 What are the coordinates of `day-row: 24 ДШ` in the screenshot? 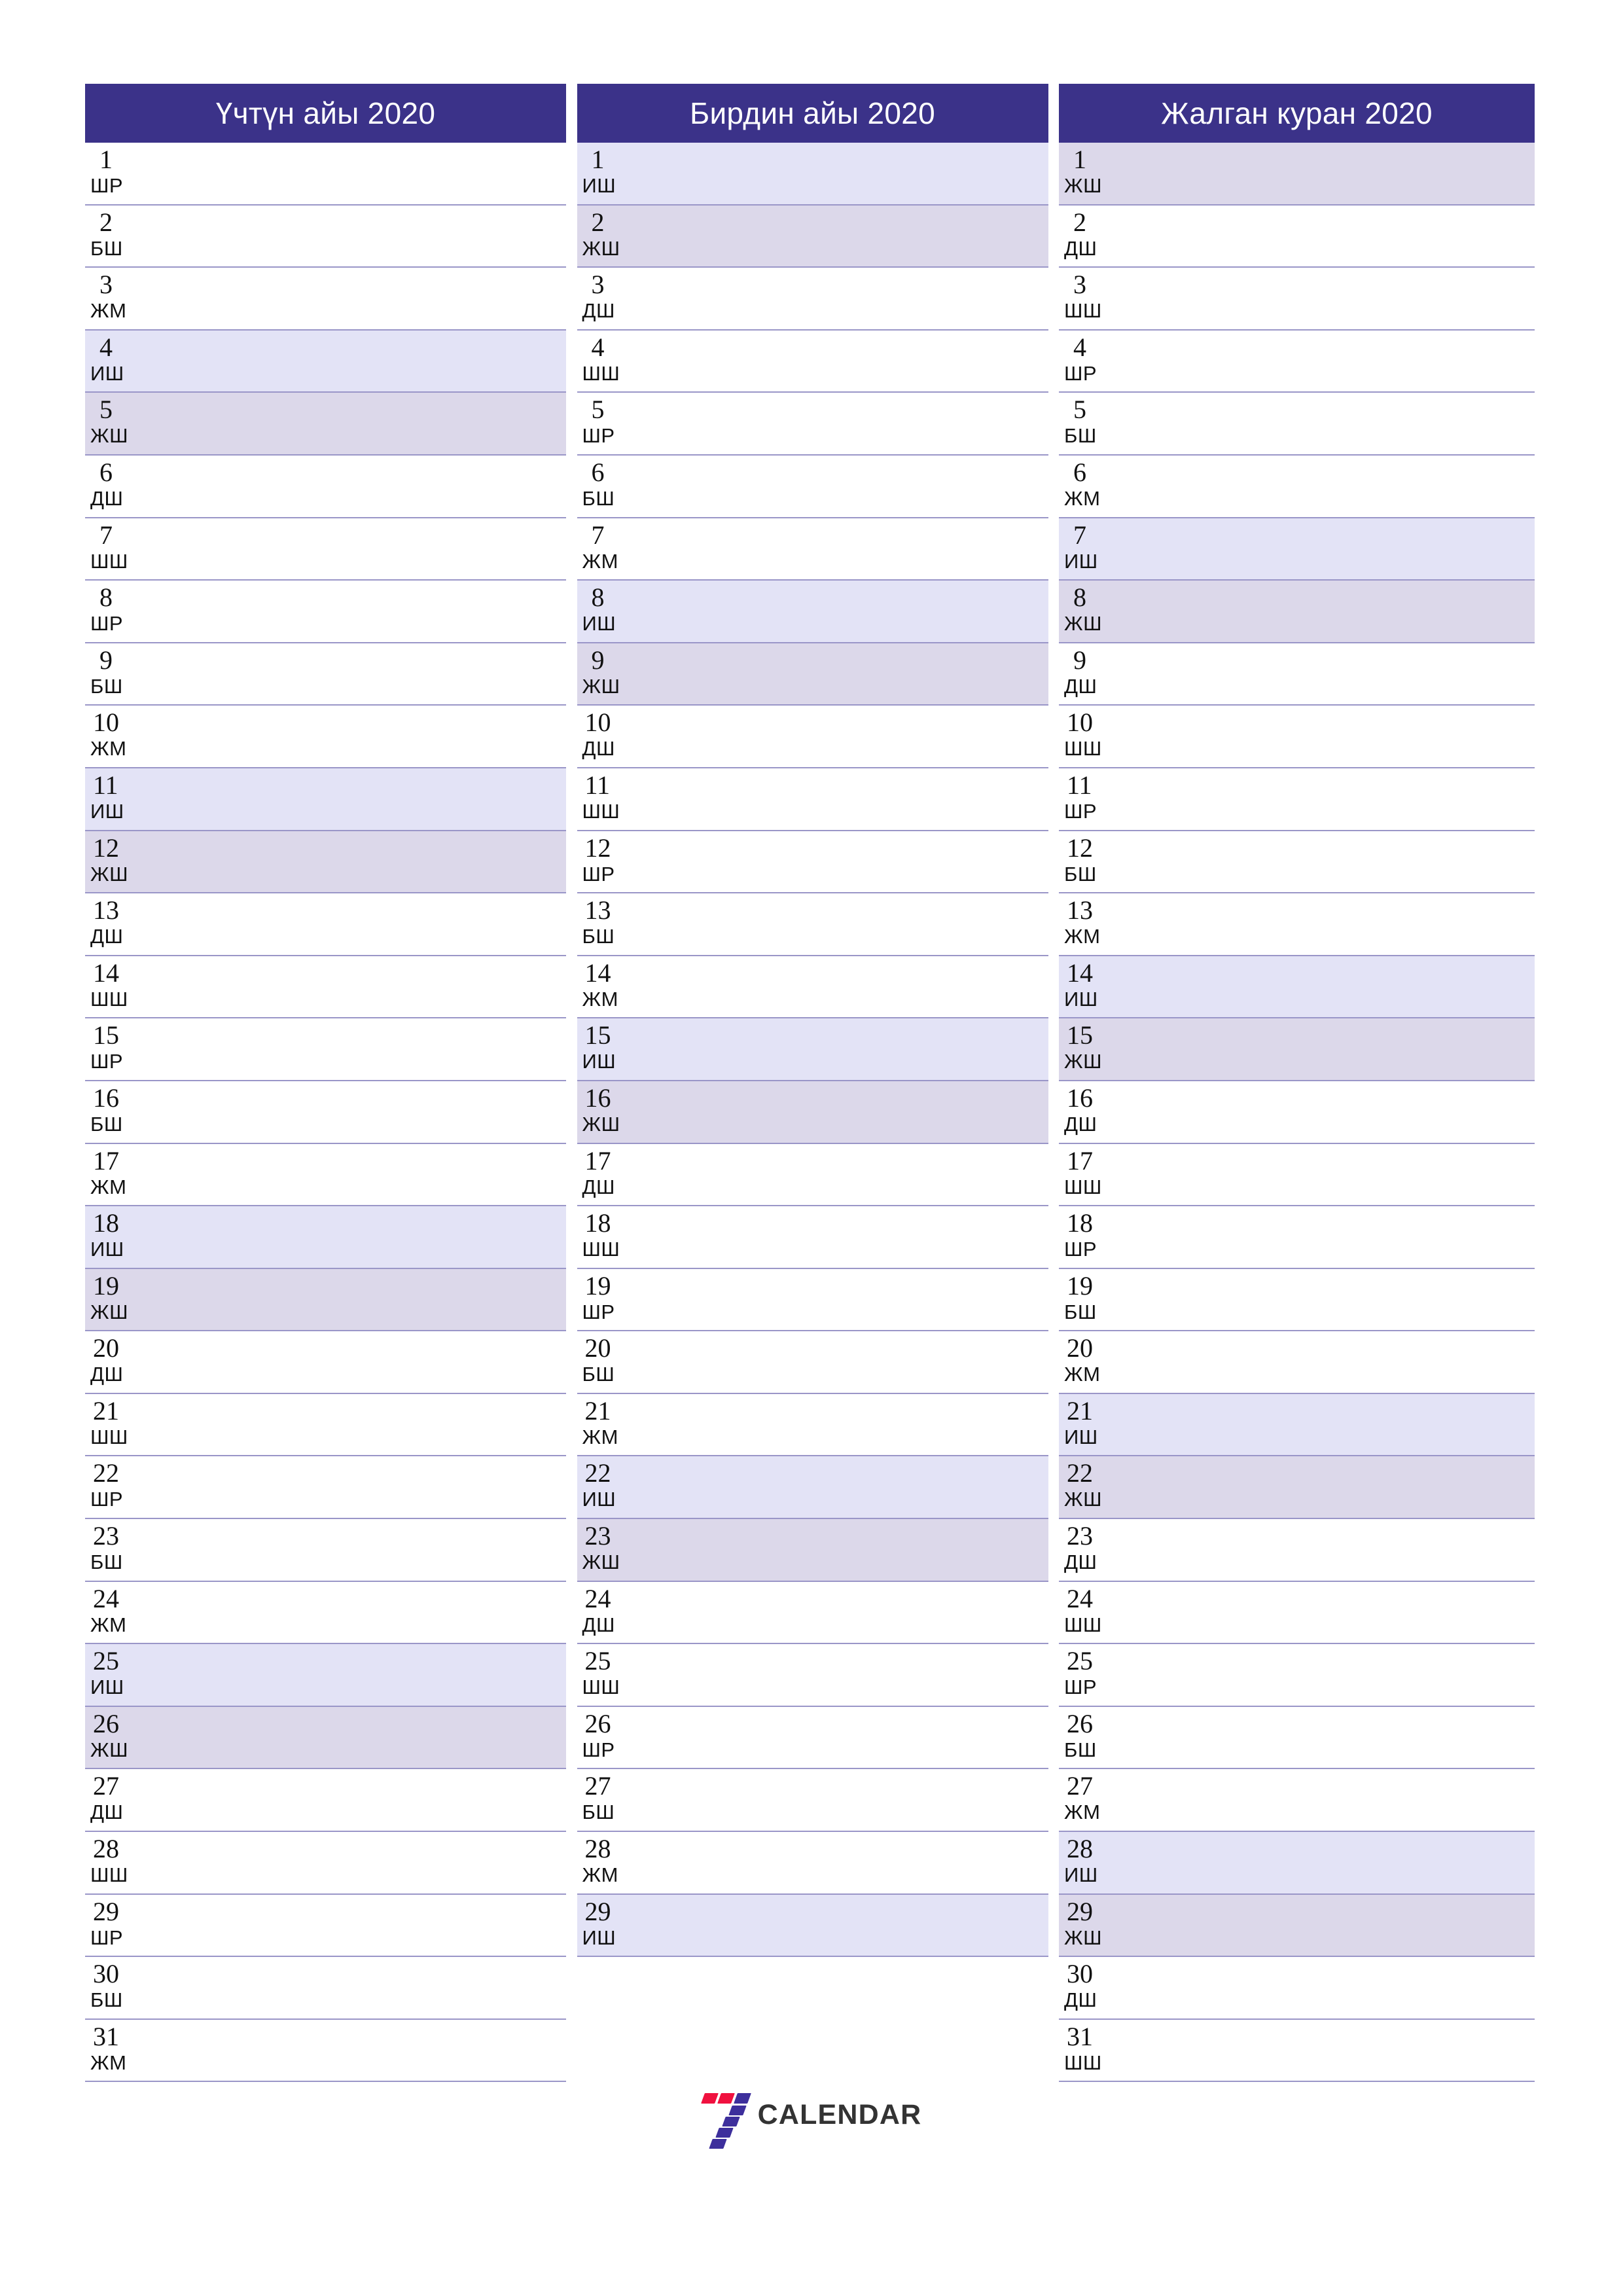 It's located at (813, 1613).